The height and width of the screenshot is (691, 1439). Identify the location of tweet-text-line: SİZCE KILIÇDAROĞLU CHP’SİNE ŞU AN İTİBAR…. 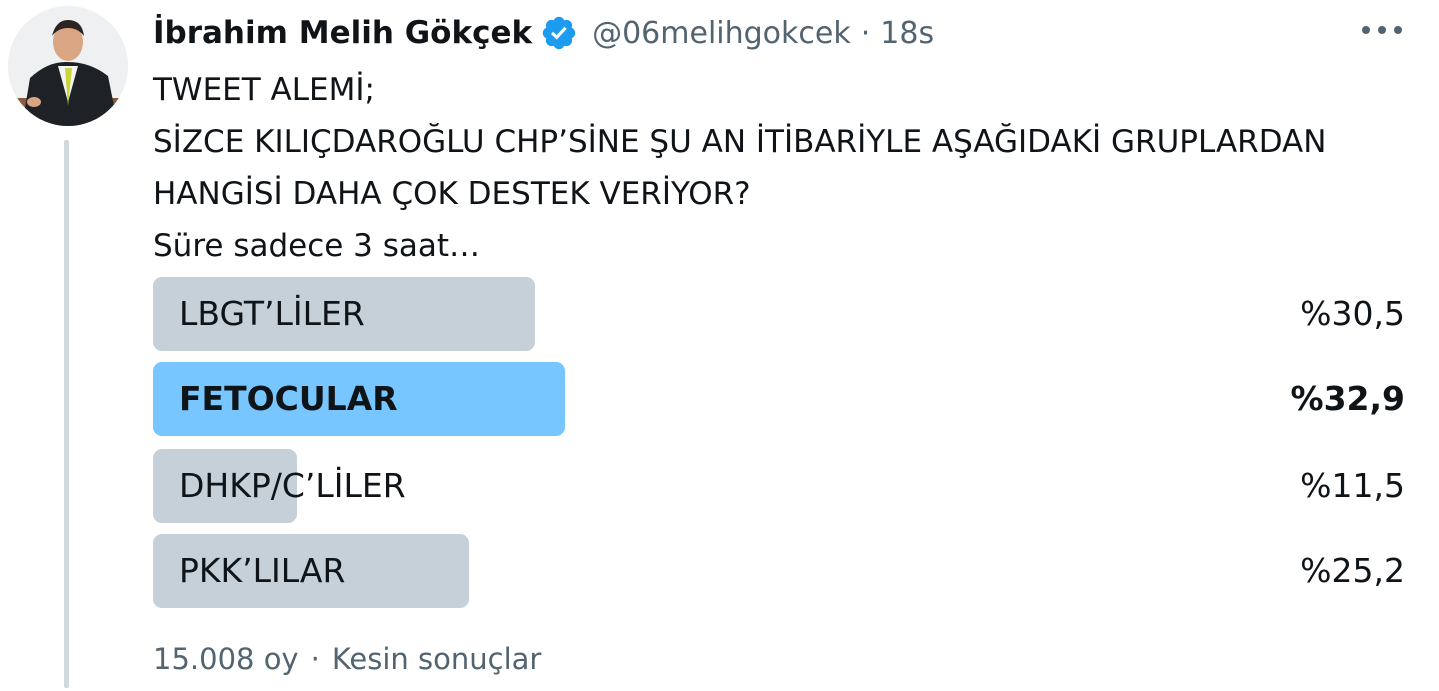
(740, 142).